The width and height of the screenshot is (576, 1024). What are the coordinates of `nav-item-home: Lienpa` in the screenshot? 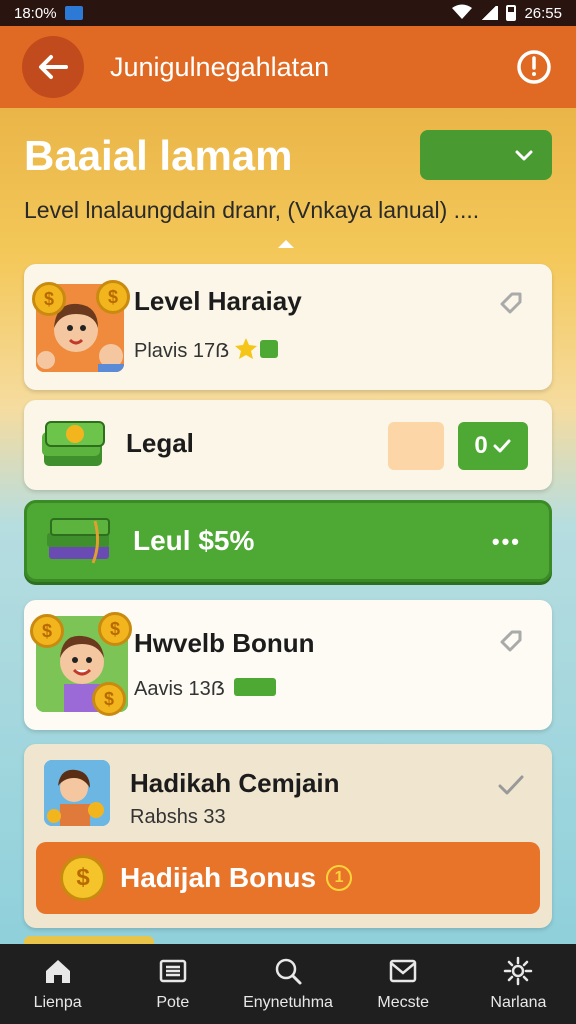 It's located at (57, 984).